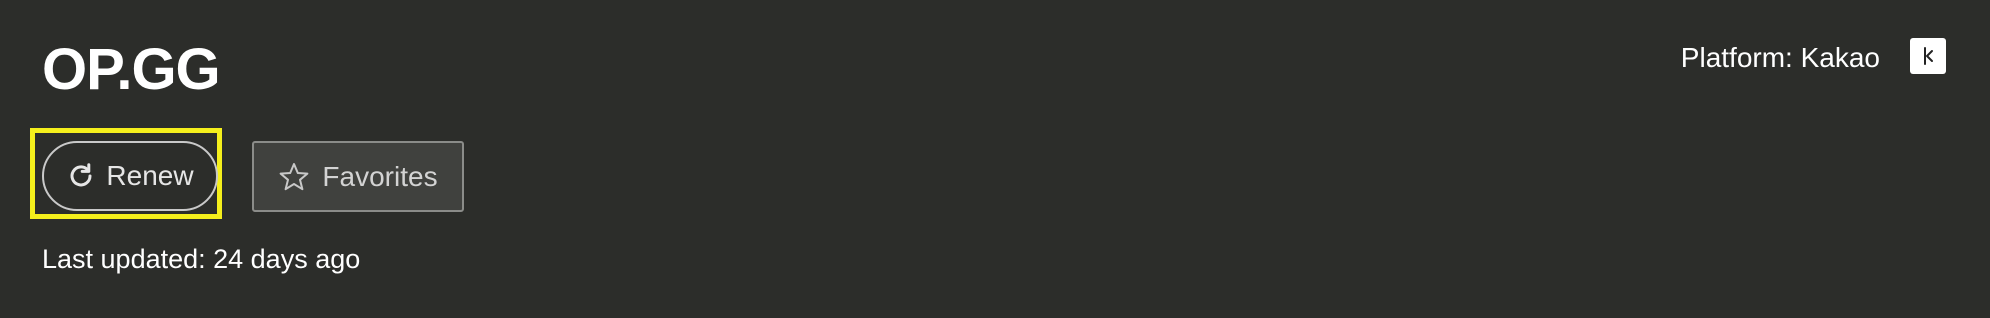 The image size is (1990, 318). What do you see at coordinates (201, 259) in the screenshot?
I see `last-updated-text: Last updated: 24 days ago` at bounding box center [201, 259].